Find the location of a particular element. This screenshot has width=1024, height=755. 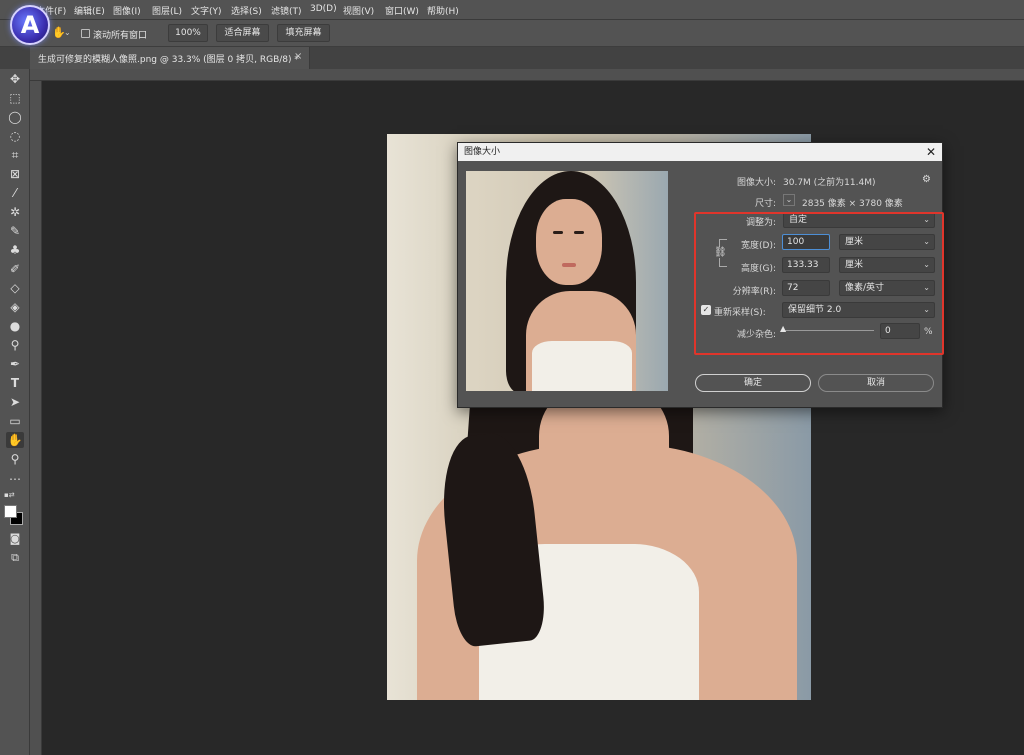

blur-tool-icon: ● is located at coordinates (15, 326).